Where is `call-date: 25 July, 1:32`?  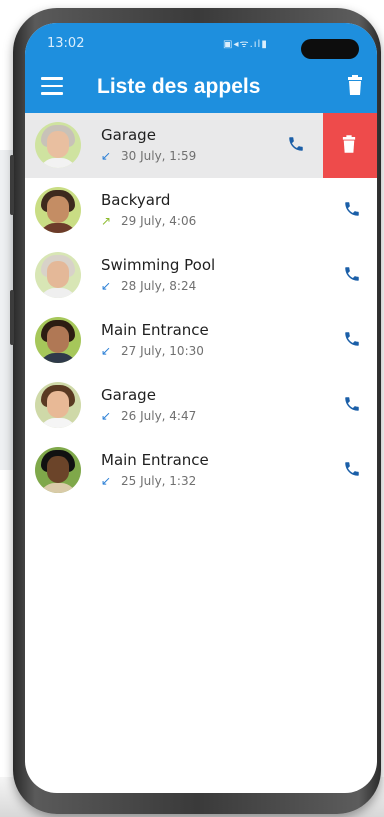
call-date: 25 July, 1:32 is located at coordinates (159, 481).